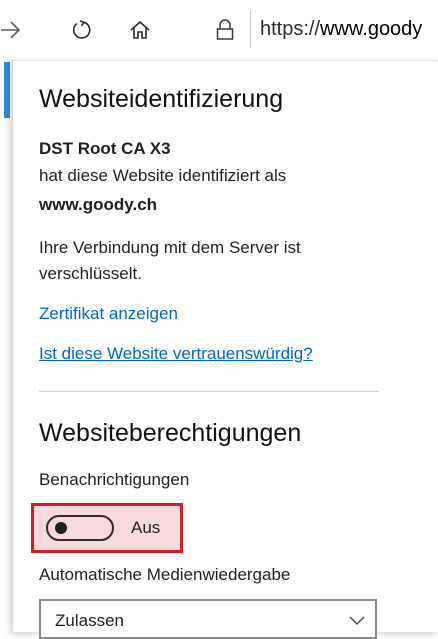 The height and width of the screenshot is (639, 438). What do you see at coordinates (61, 528) in the screenshot?
I see `toggle-knob` at bounding box center [61, 528].